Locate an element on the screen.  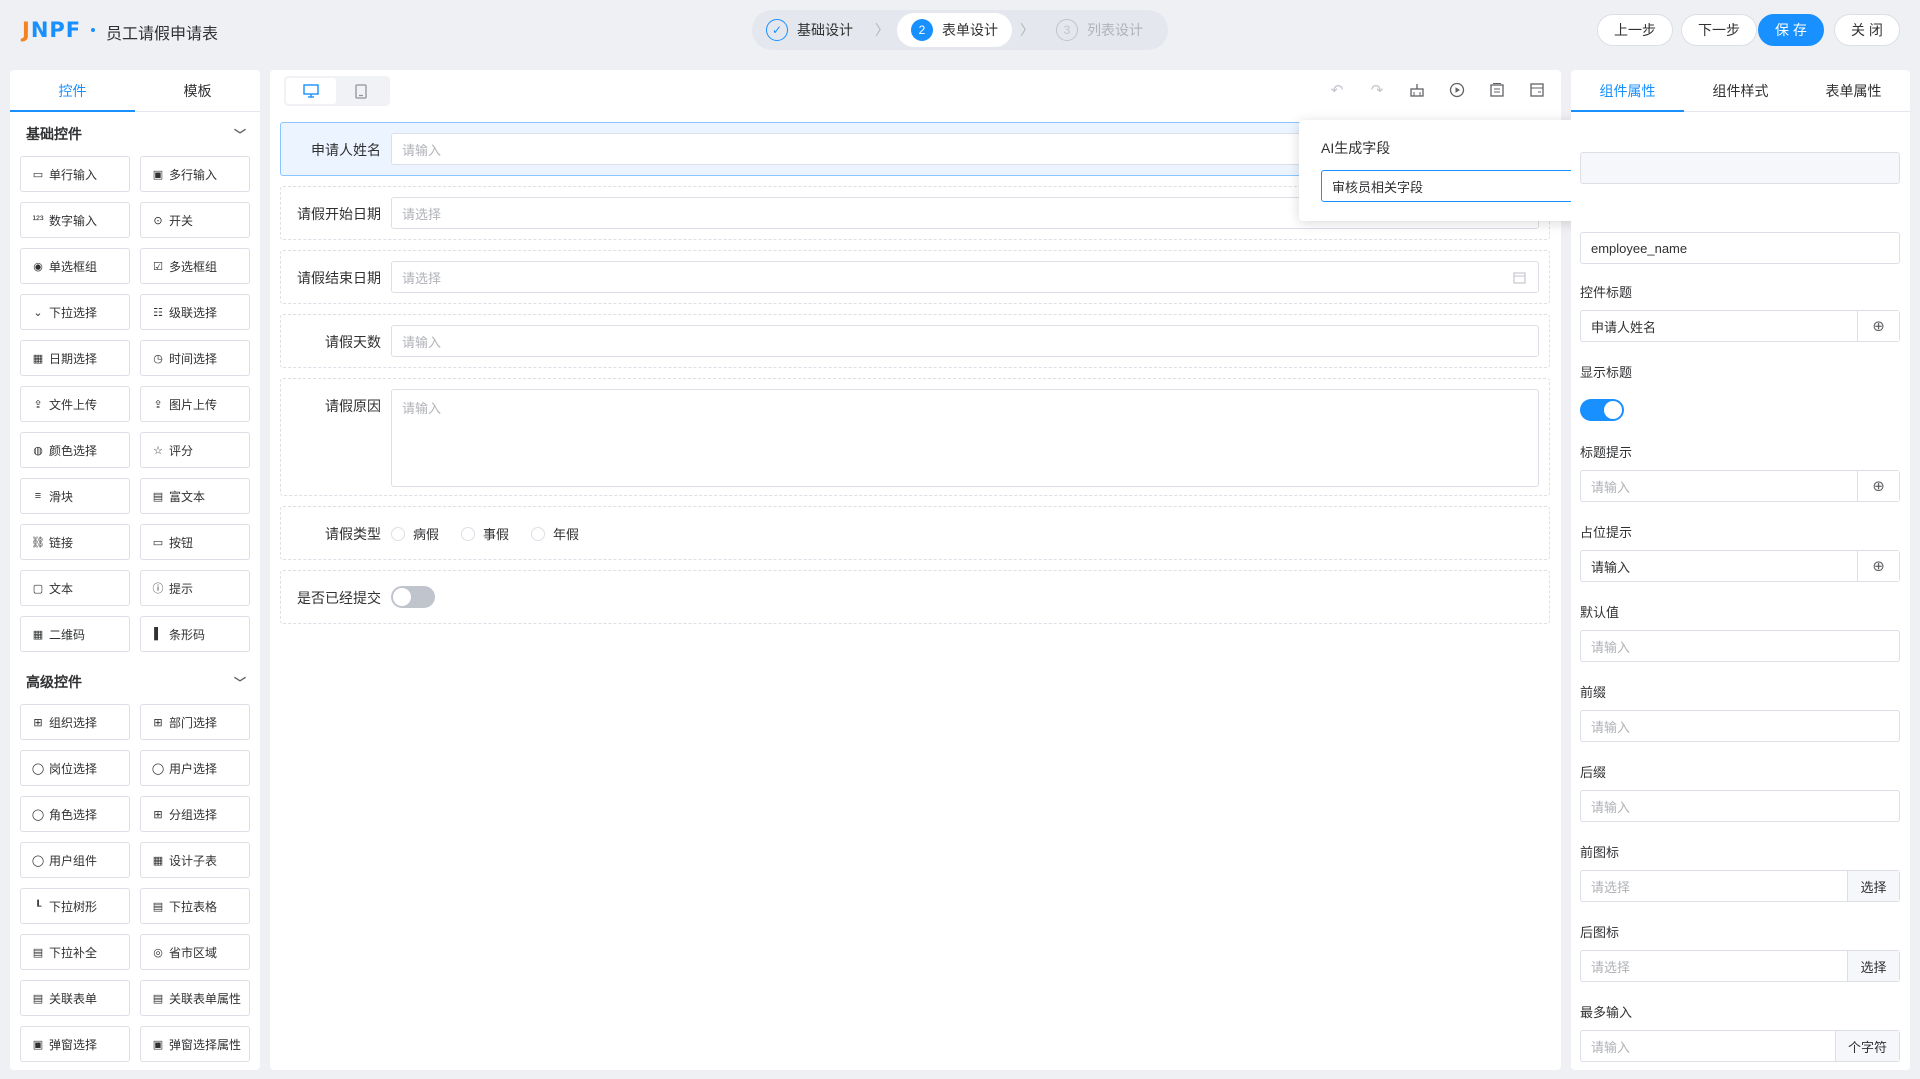
show-title-switch is located at coordinates (1602, 410).